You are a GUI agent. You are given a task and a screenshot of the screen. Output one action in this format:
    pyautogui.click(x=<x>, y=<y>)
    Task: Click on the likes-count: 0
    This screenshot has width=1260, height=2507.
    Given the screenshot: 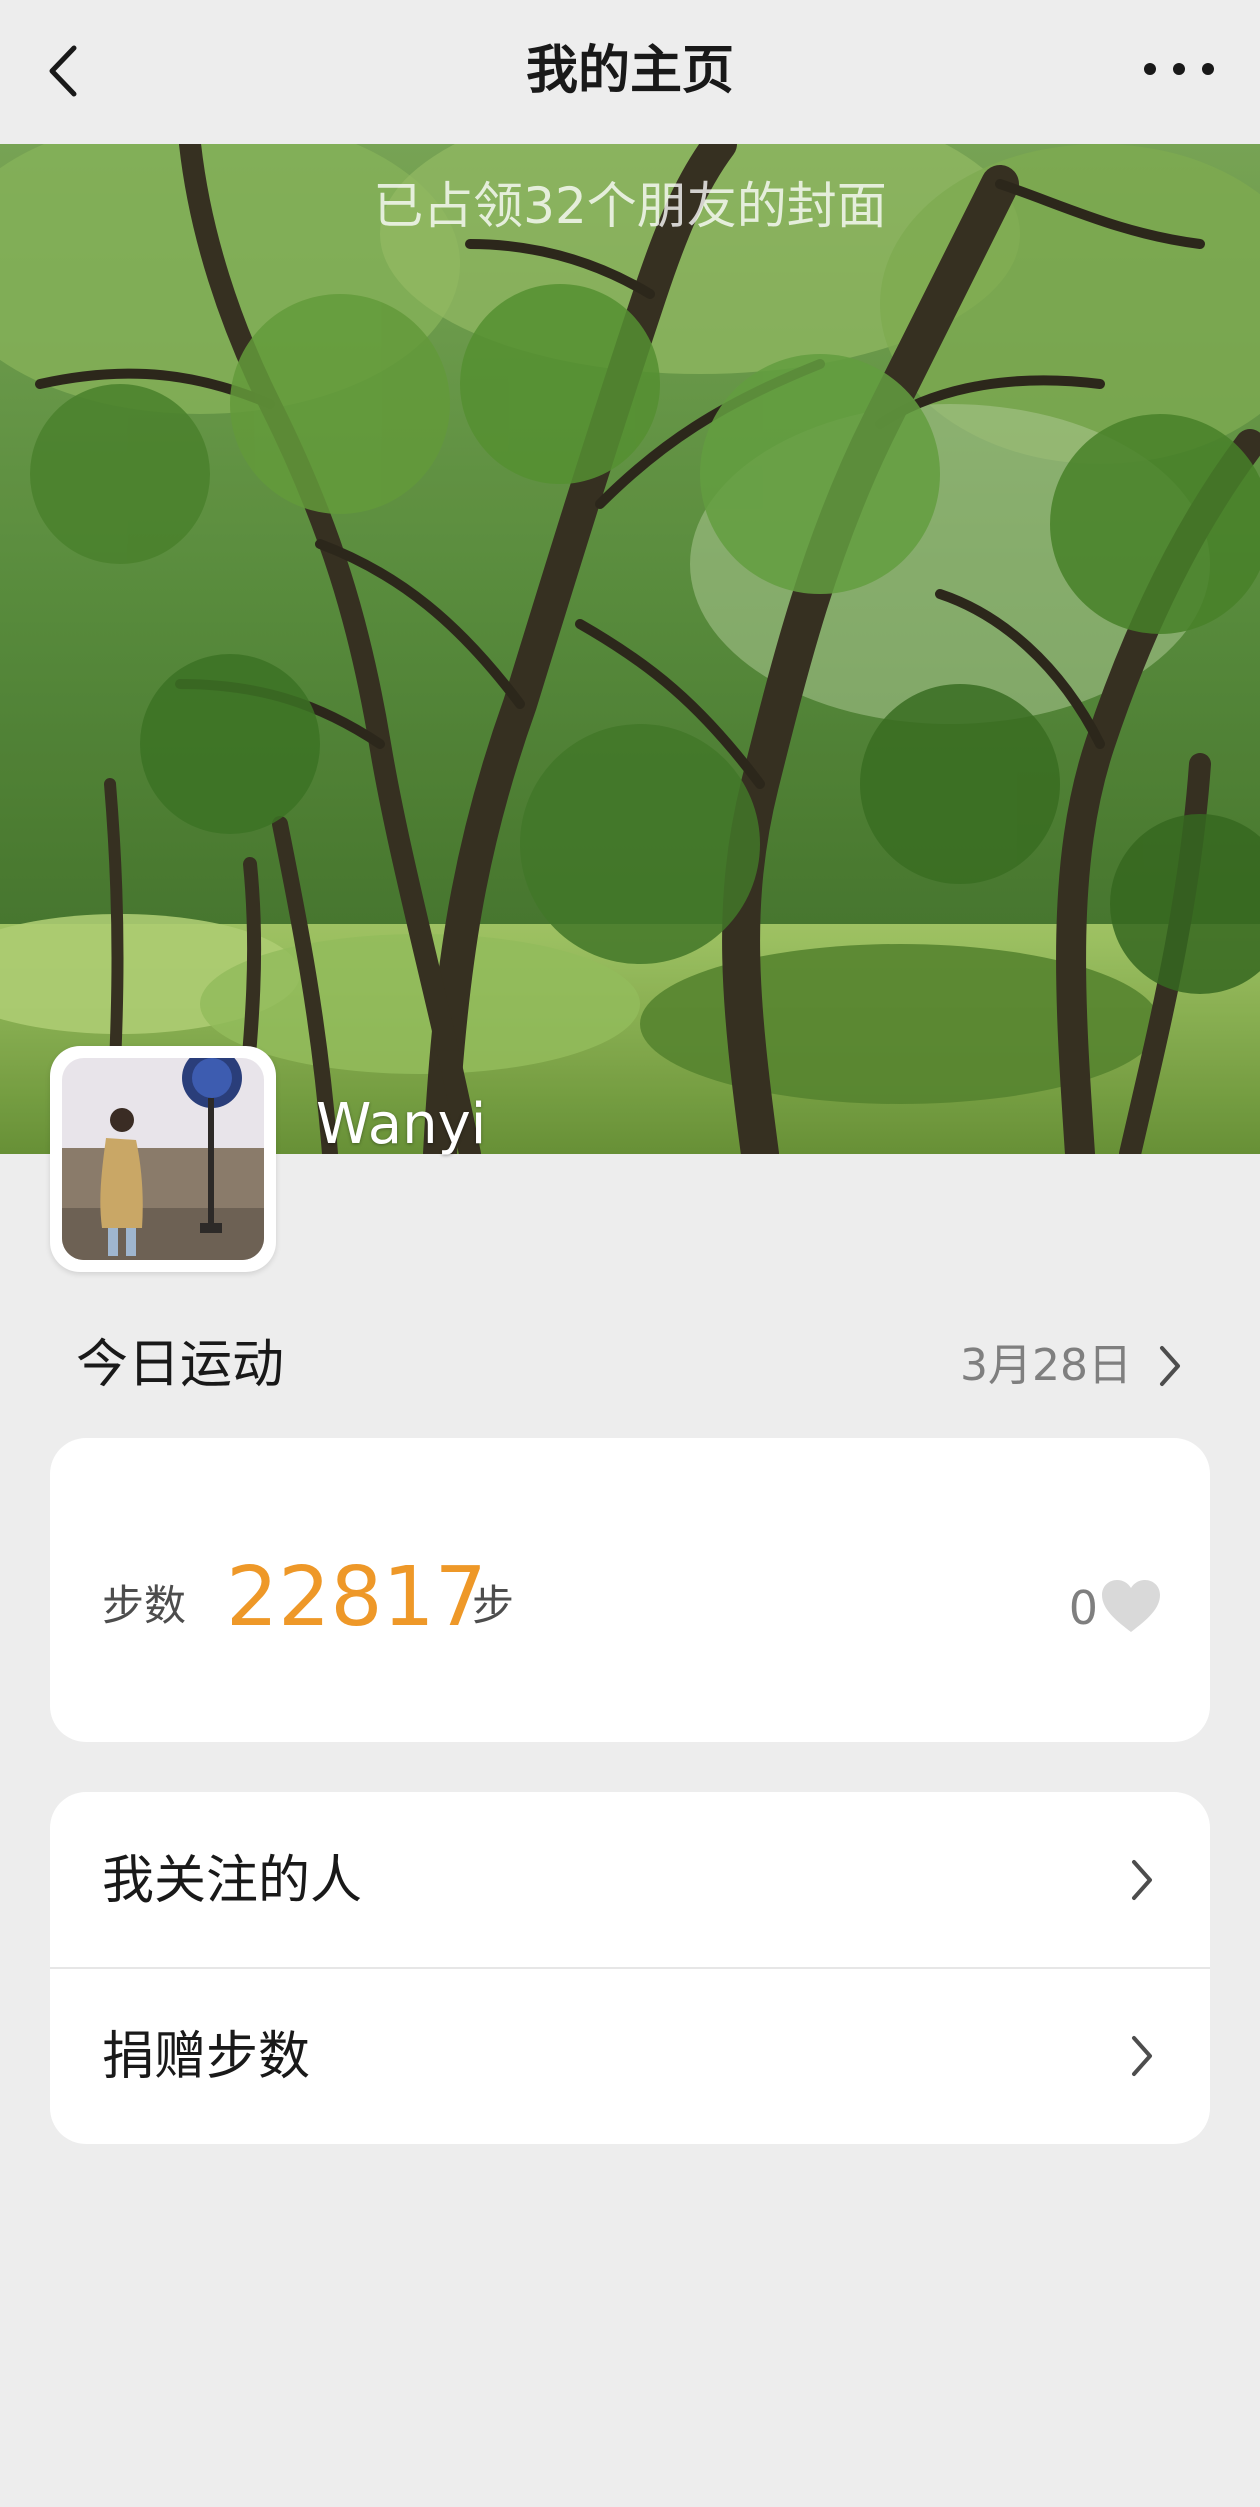 What is the action you would take?
    pyautogui.click(x=1083, y=1608)
    